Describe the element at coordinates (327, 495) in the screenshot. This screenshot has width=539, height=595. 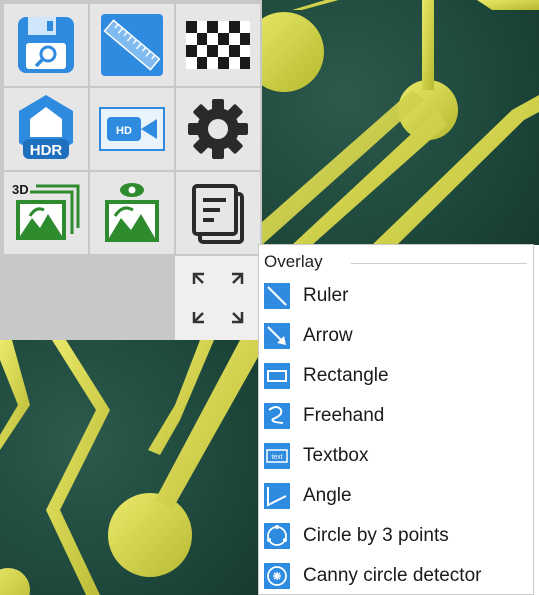
I see `menu-item-label: Angle` at that location.